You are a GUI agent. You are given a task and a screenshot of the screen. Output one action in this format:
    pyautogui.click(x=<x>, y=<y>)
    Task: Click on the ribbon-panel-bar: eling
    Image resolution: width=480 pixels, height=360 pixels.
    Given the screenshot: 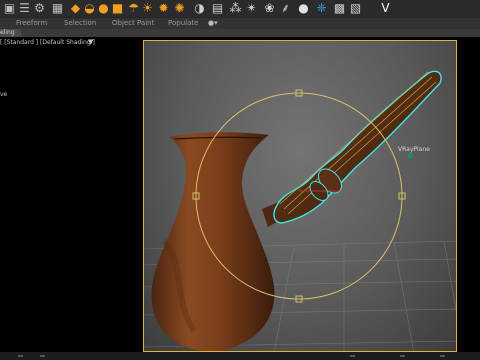 What is the action you would take?
    pyautogui.click(x=240, y=33)
    